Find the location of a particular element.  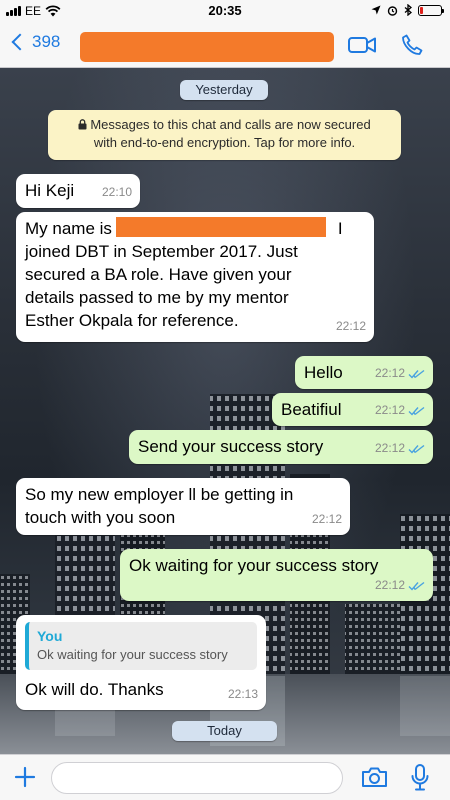

message-timestamp: 22:10 is located at coordinates (116, 192).